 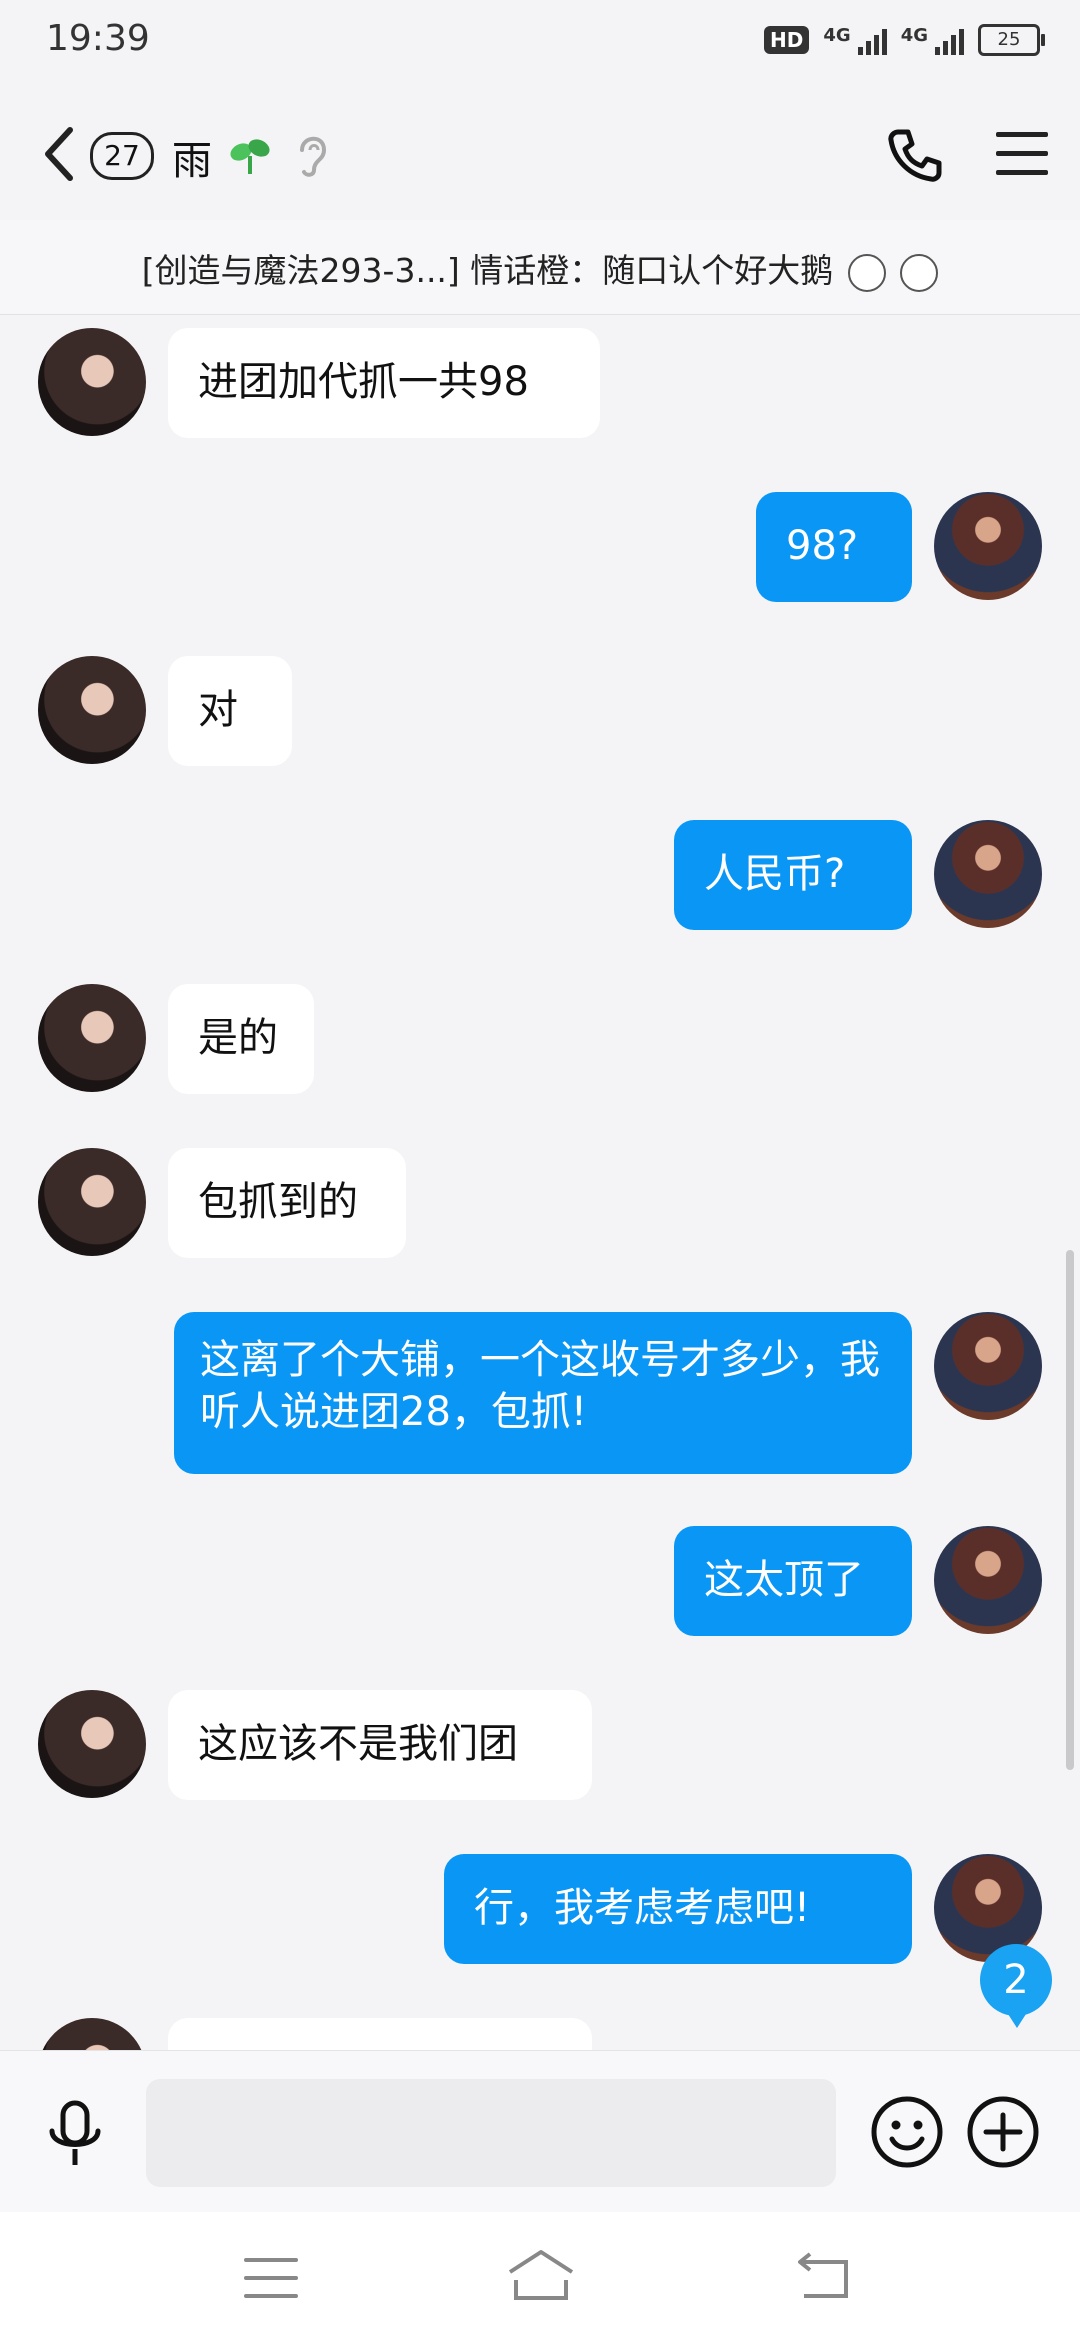 I want to click on message-bubble-partial, so click(x=380, y=2034).